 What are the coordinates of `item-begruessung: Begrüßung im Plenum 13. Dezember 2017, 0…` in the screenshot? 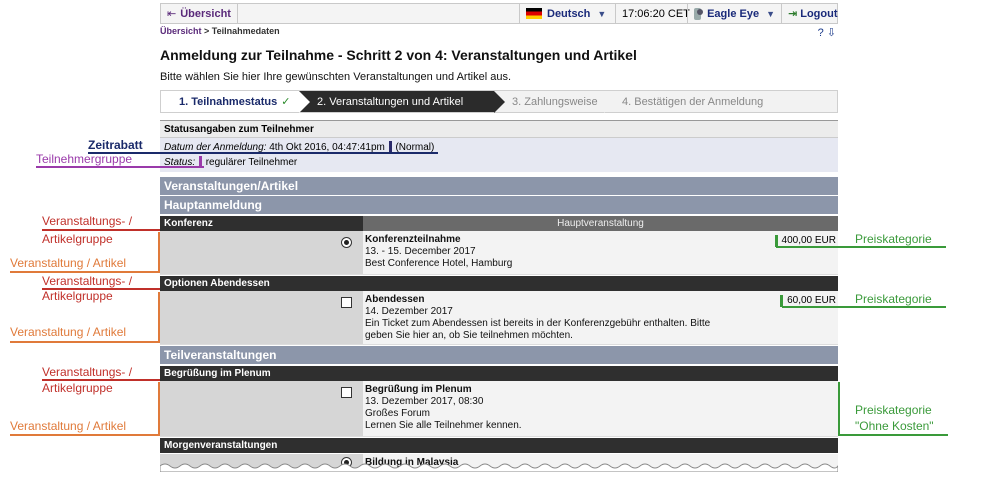 It's located at (499, 409).